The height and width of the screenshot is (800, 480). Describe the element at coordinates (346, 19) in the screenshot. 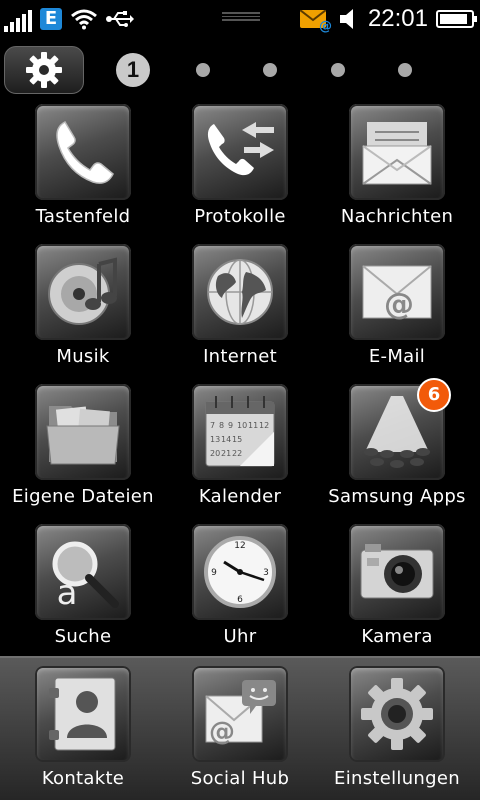

I see `volume-icon` at that location.